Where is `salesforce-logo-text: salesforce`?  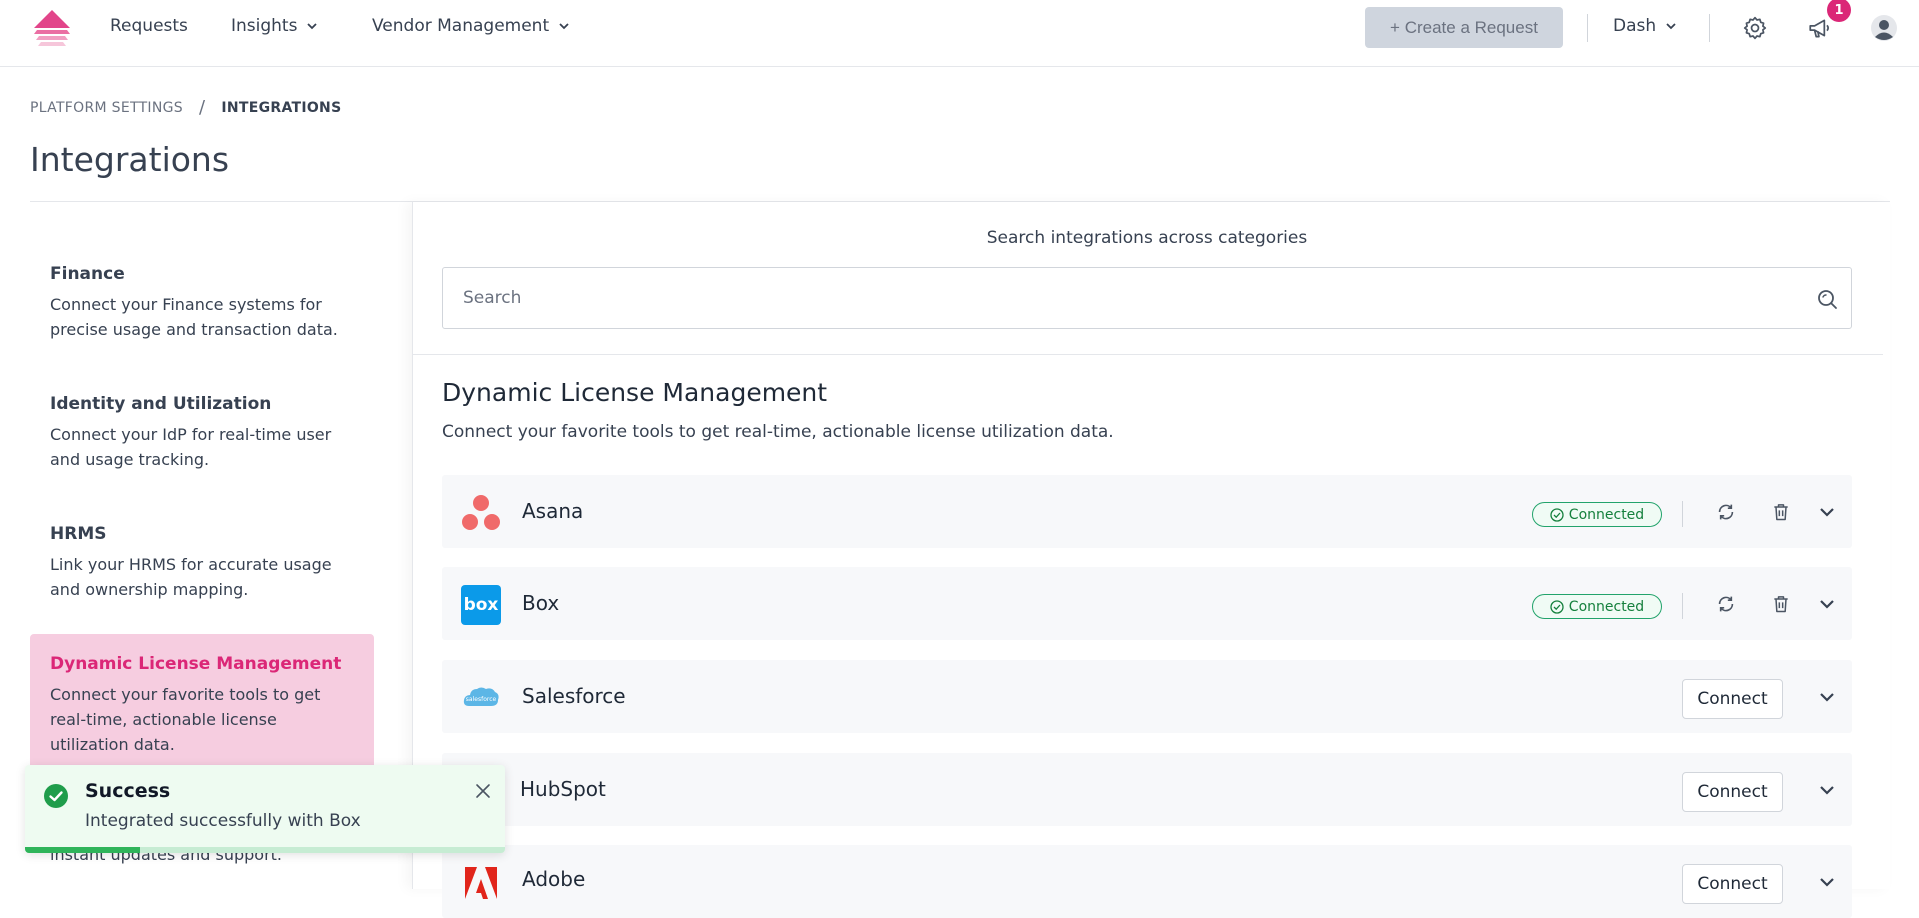 salesforce-logo-text: salesforce is located at coordinates (481, 699).